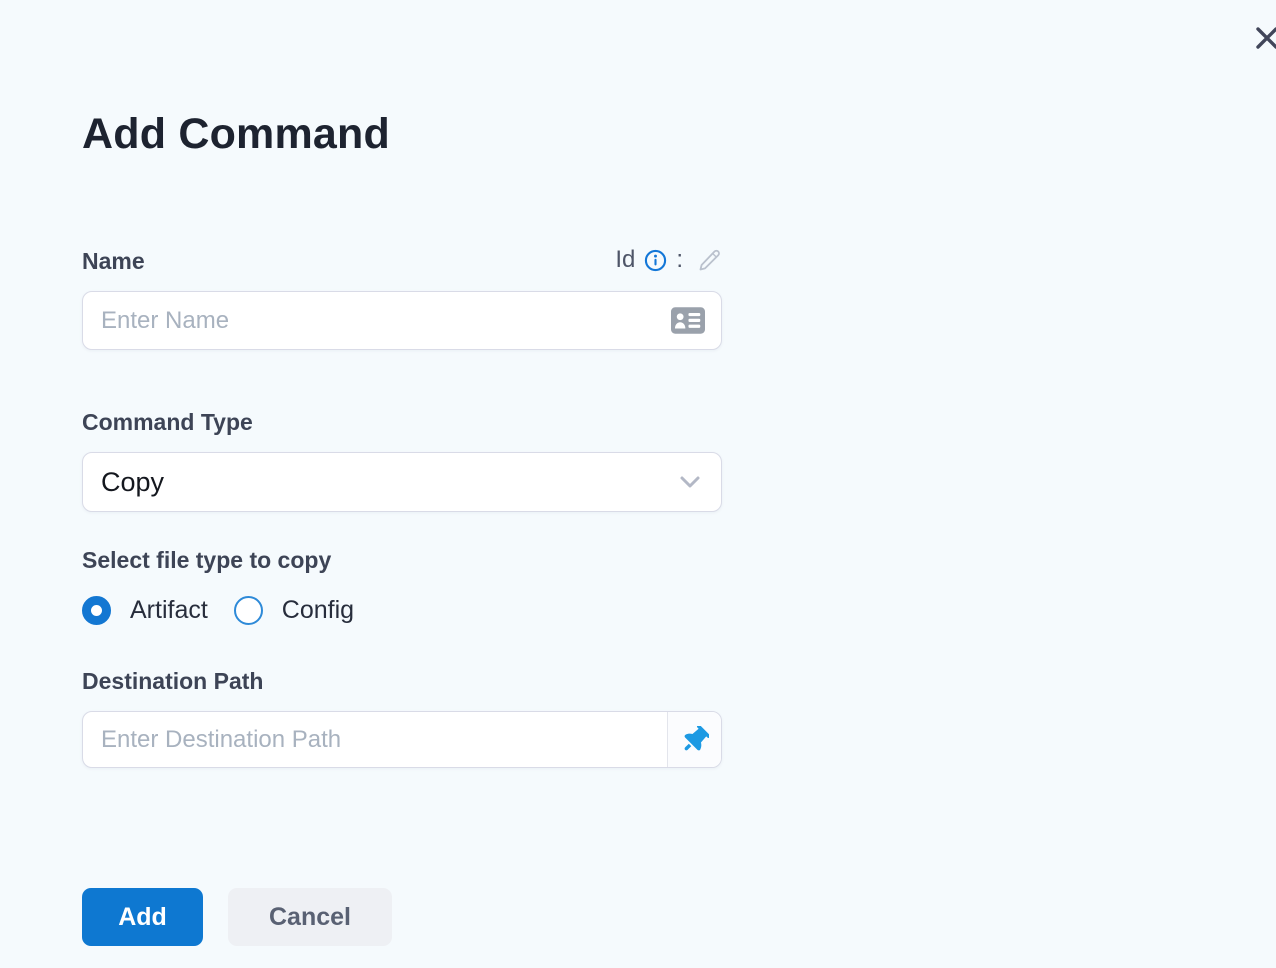  Describe the element at coordinates (248, 610) in the screenshot. I see `radio-config-unchecked` at that location.